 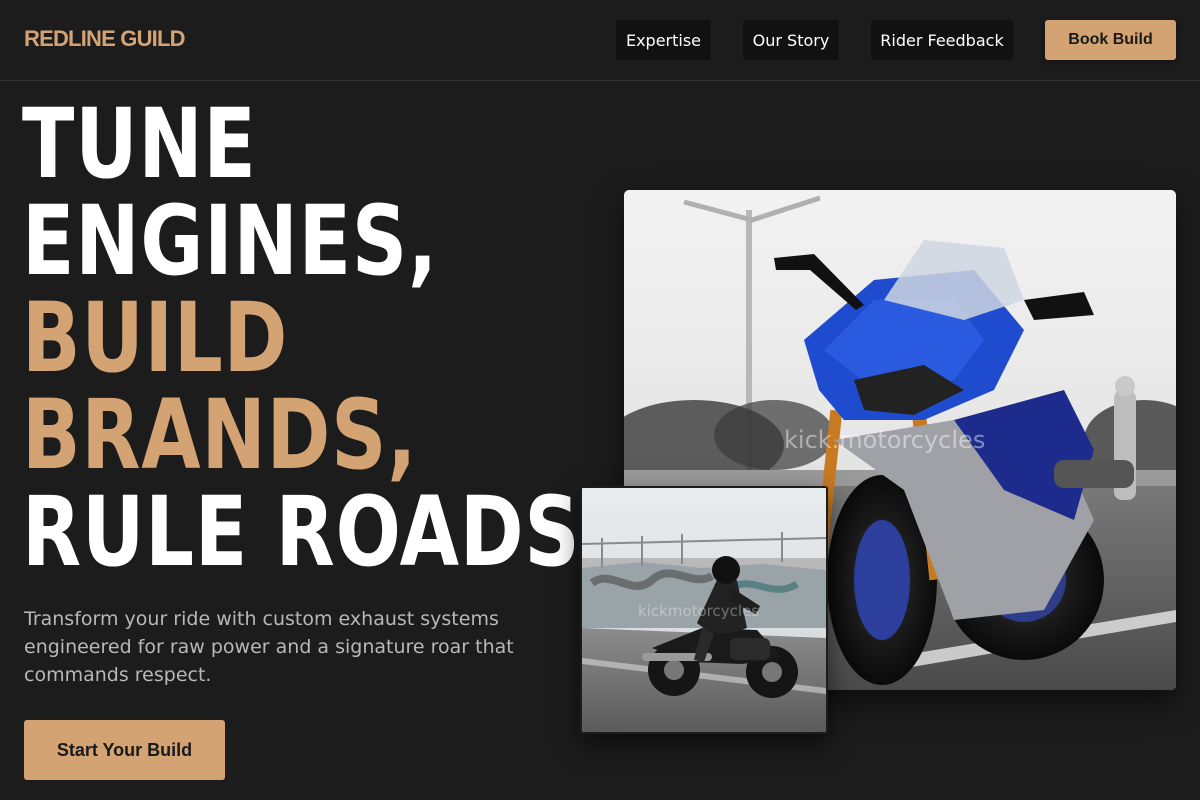 I want to click on headline-line-4: BRANDS,, so click(x=220, y=435).